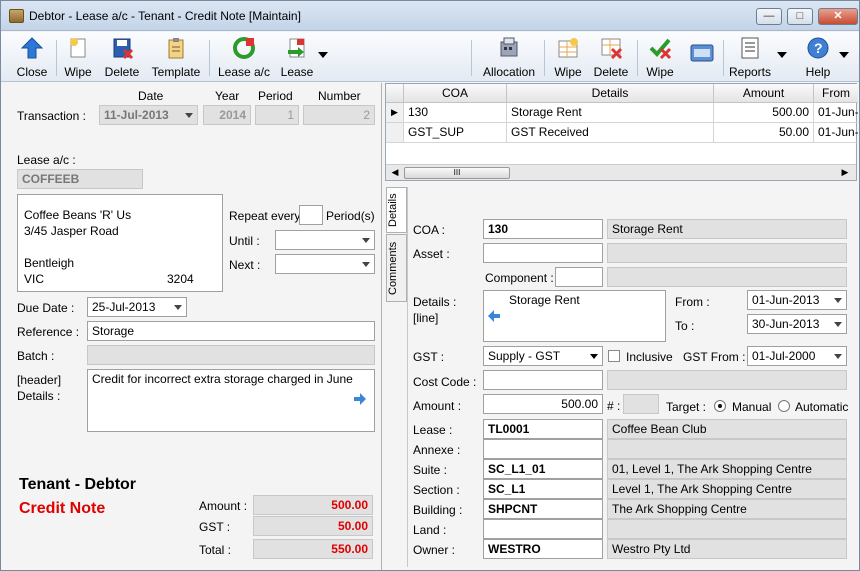 This screenshot has width=860, height=571. Describe the element at coordinates (445, 382) in the screenshot. I see `cost-code-label: Cost Code :` at that location.